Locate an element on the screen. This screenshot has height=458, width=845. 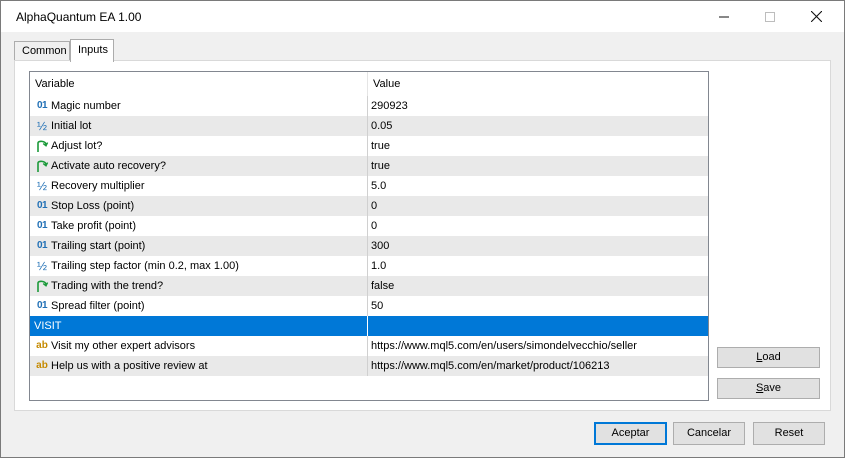
maximize-button is located at coordinates (770, 16).